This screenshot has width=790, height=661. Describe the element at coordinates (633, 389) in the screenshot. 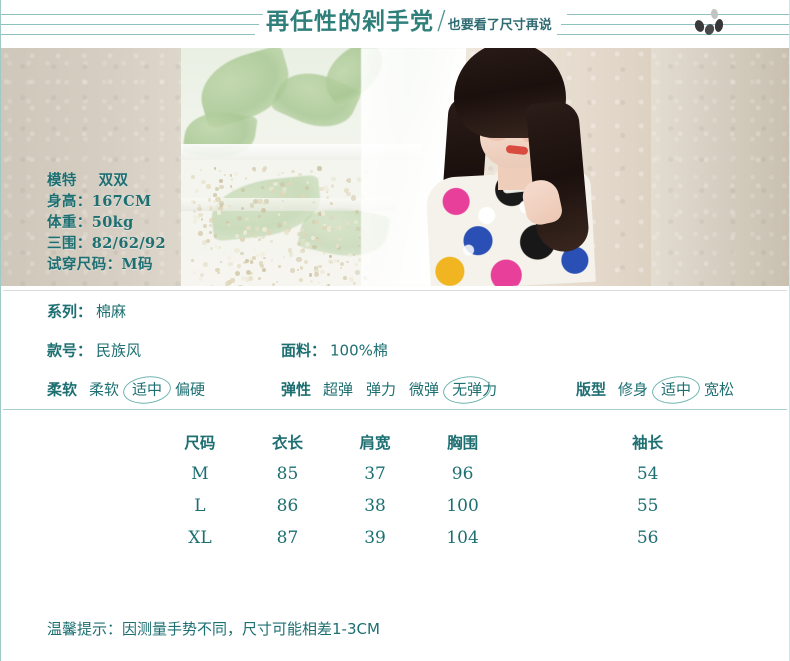

I see `fit-option-slim: 修身` at that location.